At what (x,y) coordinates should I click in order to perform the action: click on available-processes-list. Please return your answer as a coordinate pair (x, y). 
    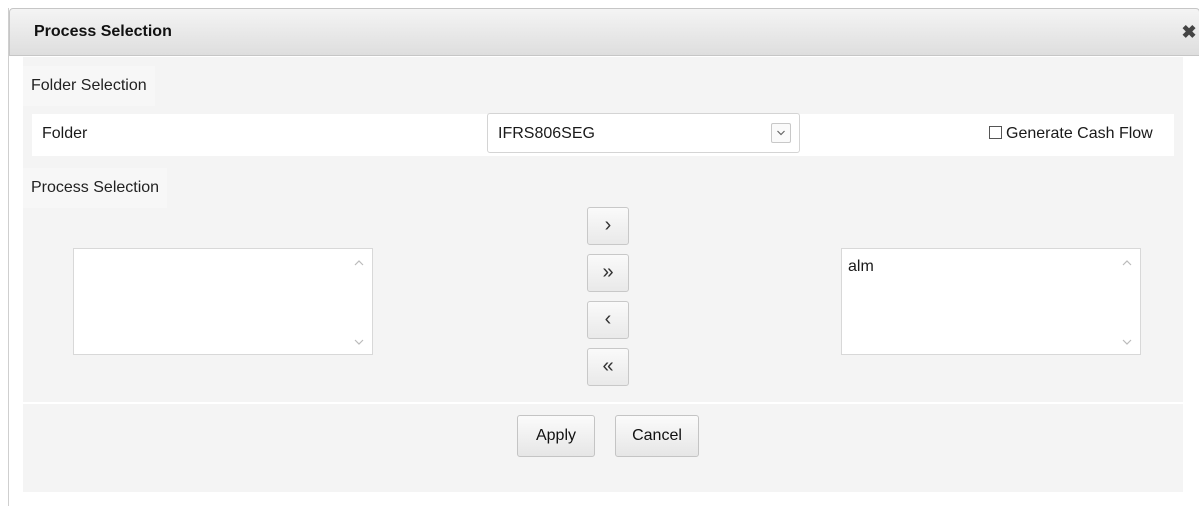
    Looking at the image, I should click on (223, 301).